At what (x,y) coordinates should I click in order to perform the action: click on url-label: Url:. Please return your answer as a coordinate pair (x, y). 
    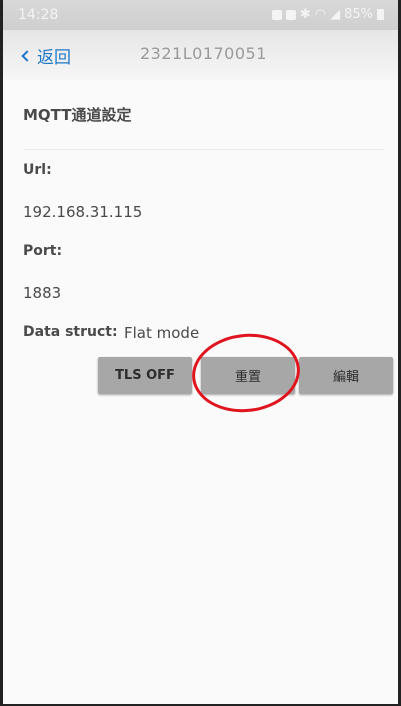
    Looking at the image, I should click on (37, 170).